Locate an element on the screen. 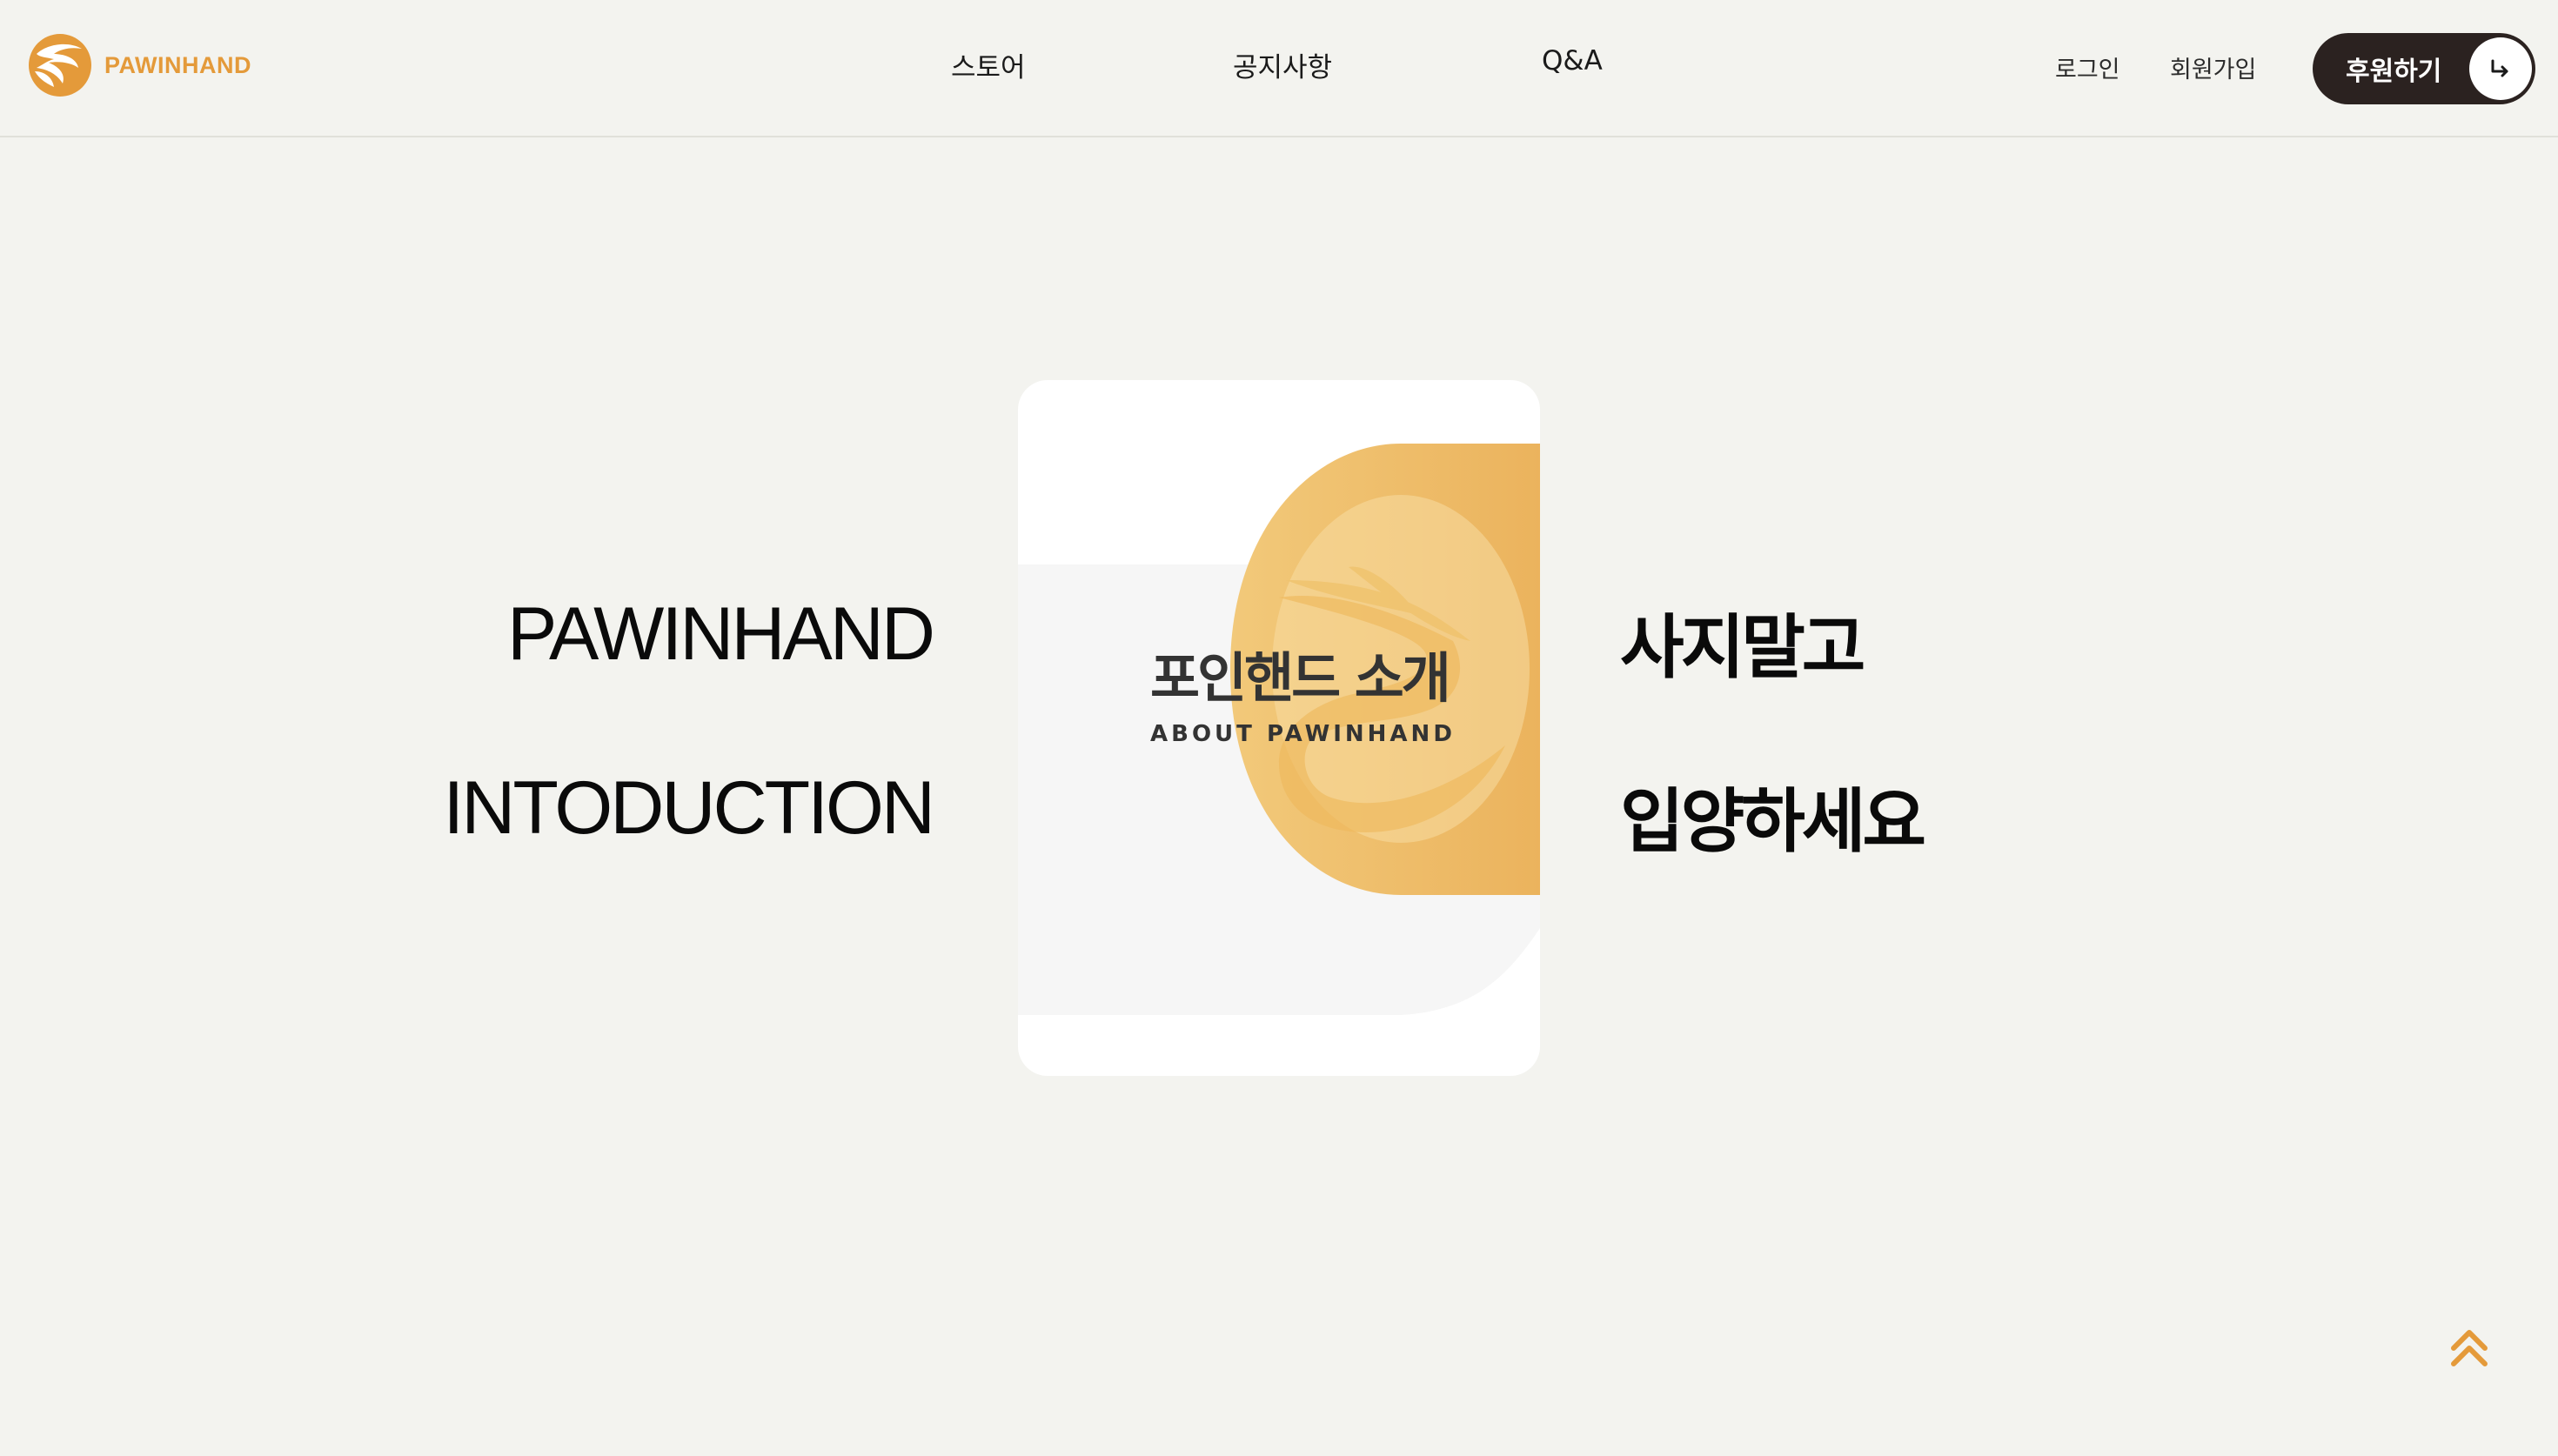  login-link: 로그인 is located at coordinates (2087, 67).